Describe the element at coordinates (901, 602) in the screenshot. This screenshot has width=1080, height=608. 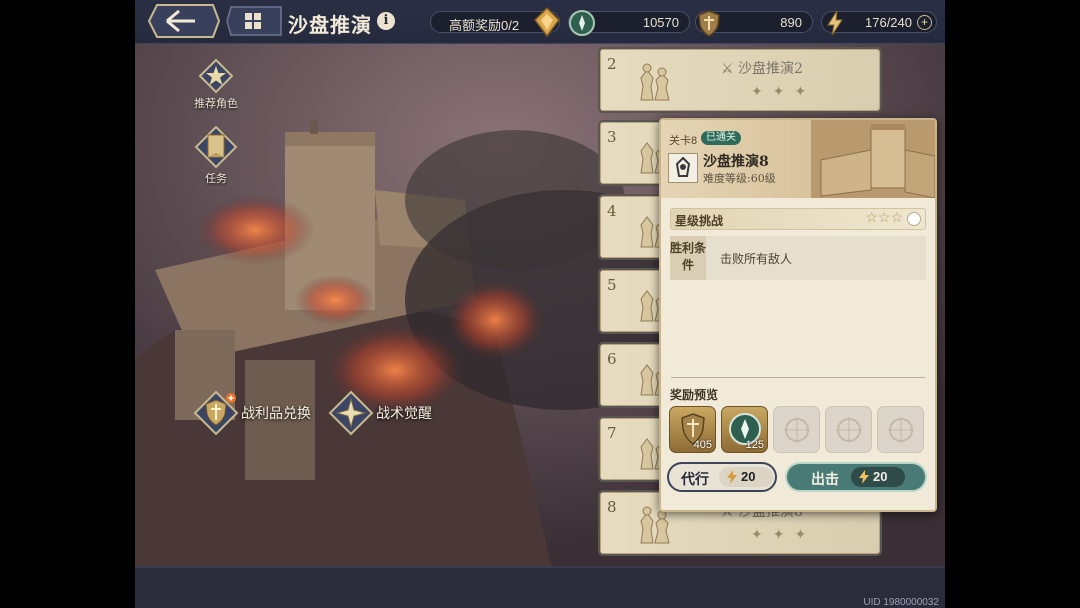
I see `user-id: UID 1980000032` at that location.